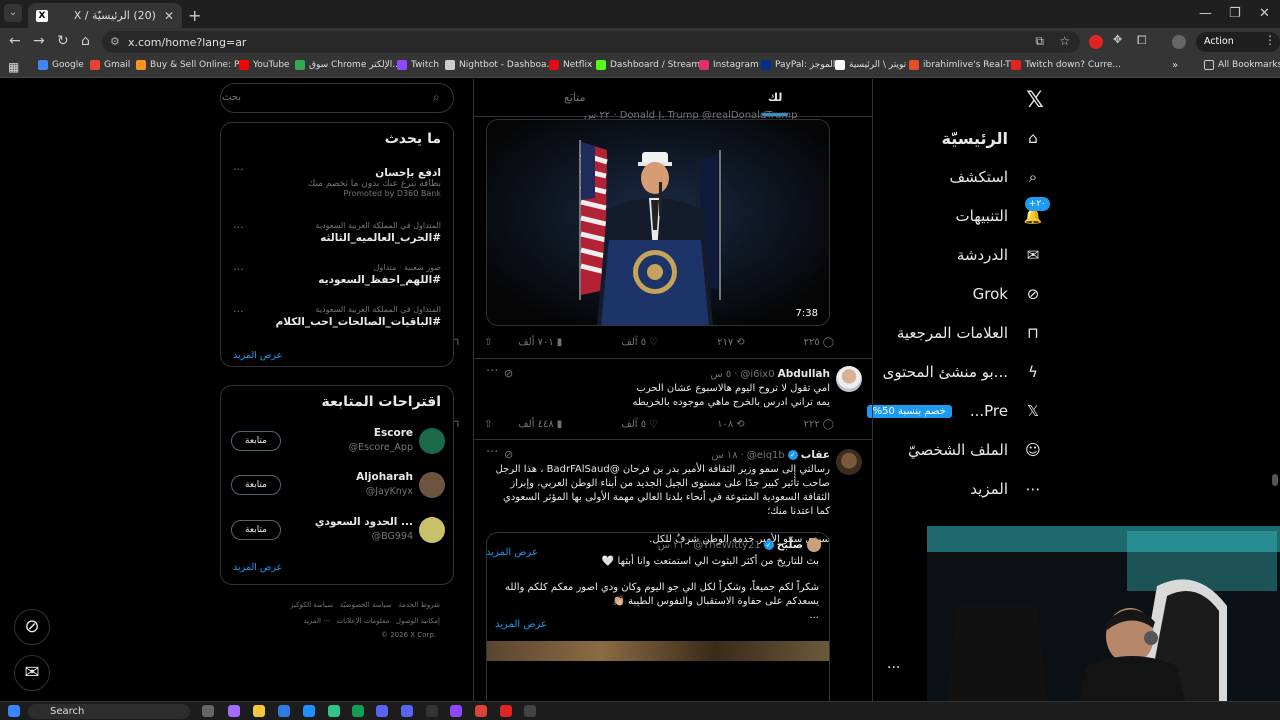  I want to click on x-logo-icon: 𝕏, so click(1035, 101).